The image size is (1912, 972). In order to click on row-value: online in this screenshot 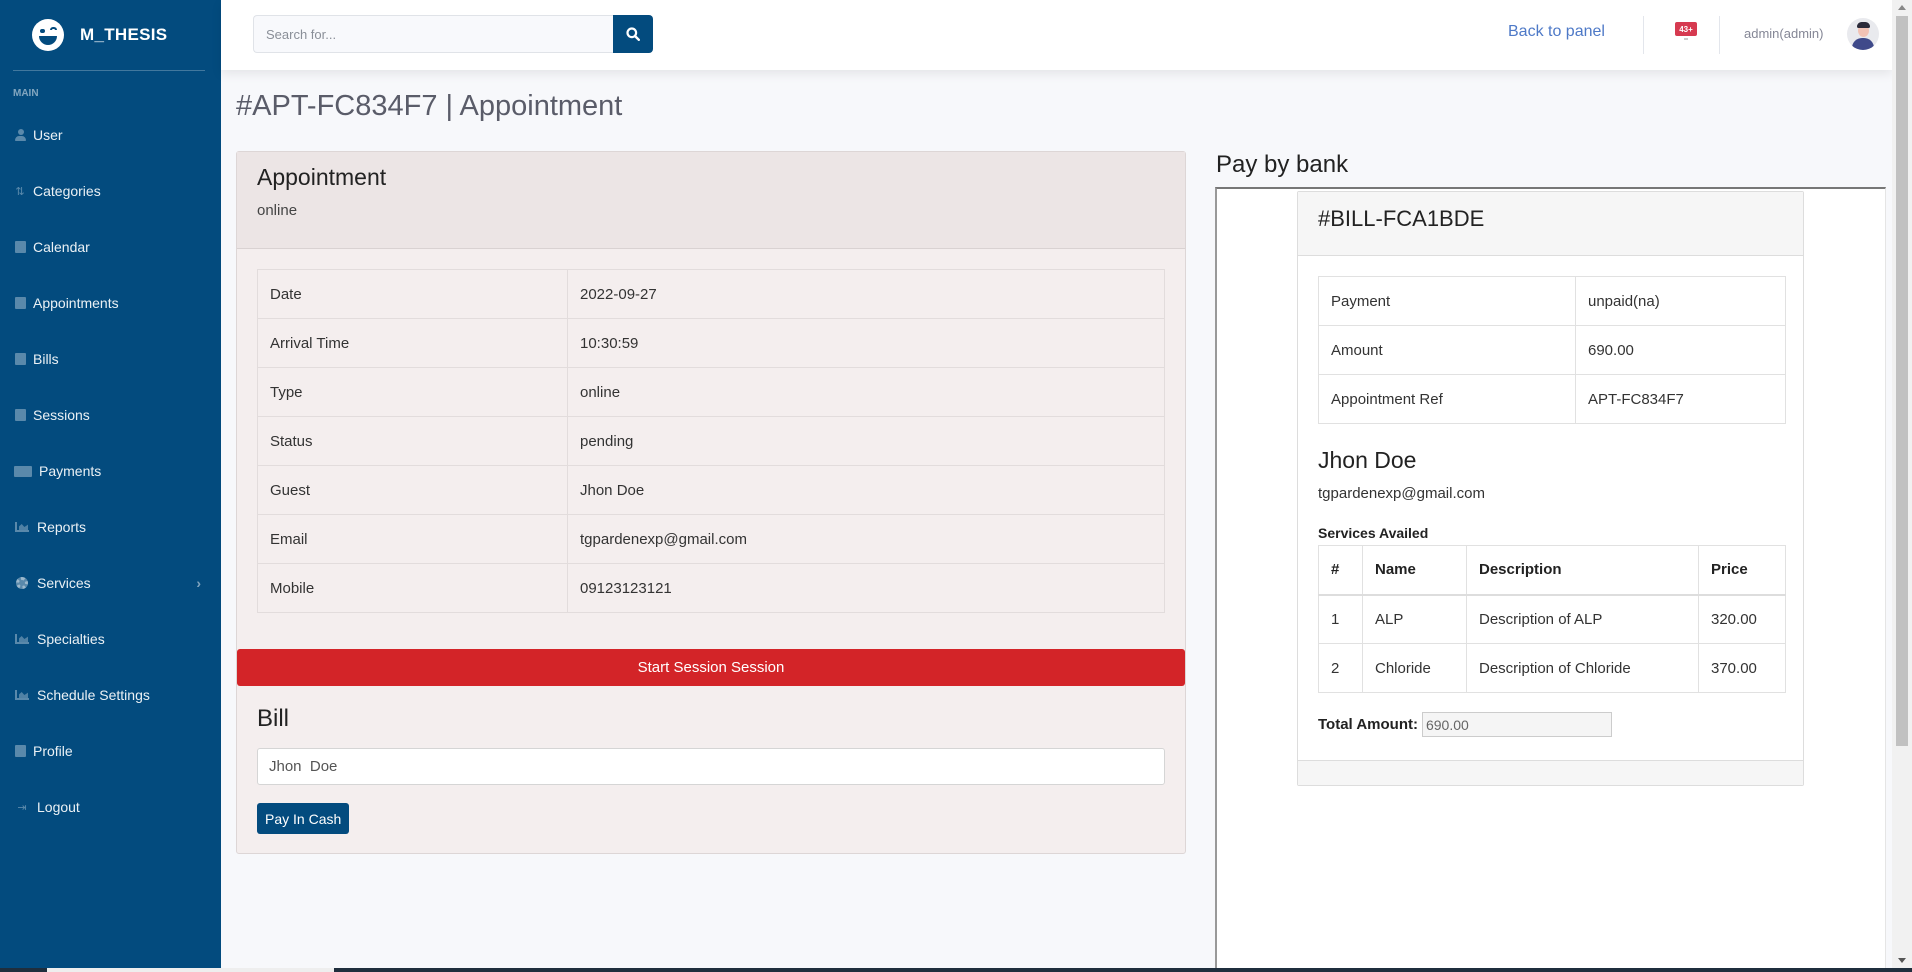, I will do `click(866, 392)`.